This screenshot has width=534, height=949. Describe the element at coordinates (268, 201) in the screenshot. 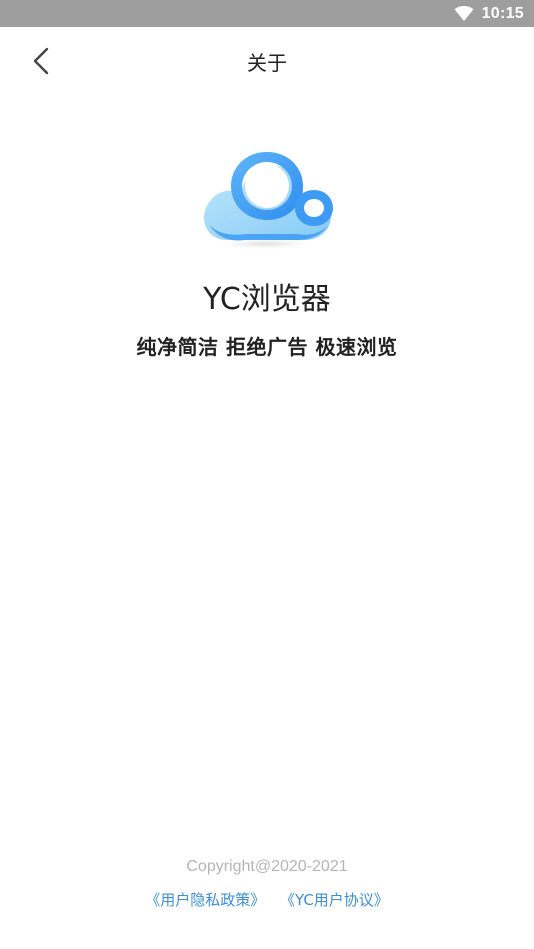

I see `cloud-logo-icon` at that location.